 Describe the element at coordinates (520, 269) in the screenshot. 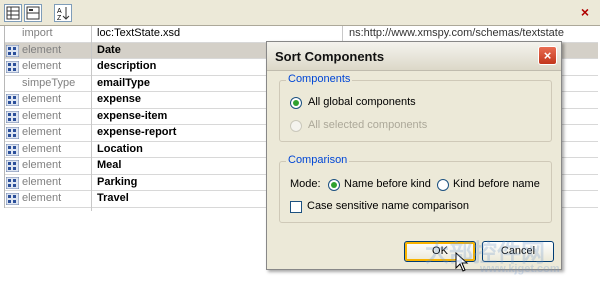

I see `watermark-url: www.kjget.com` at that location.